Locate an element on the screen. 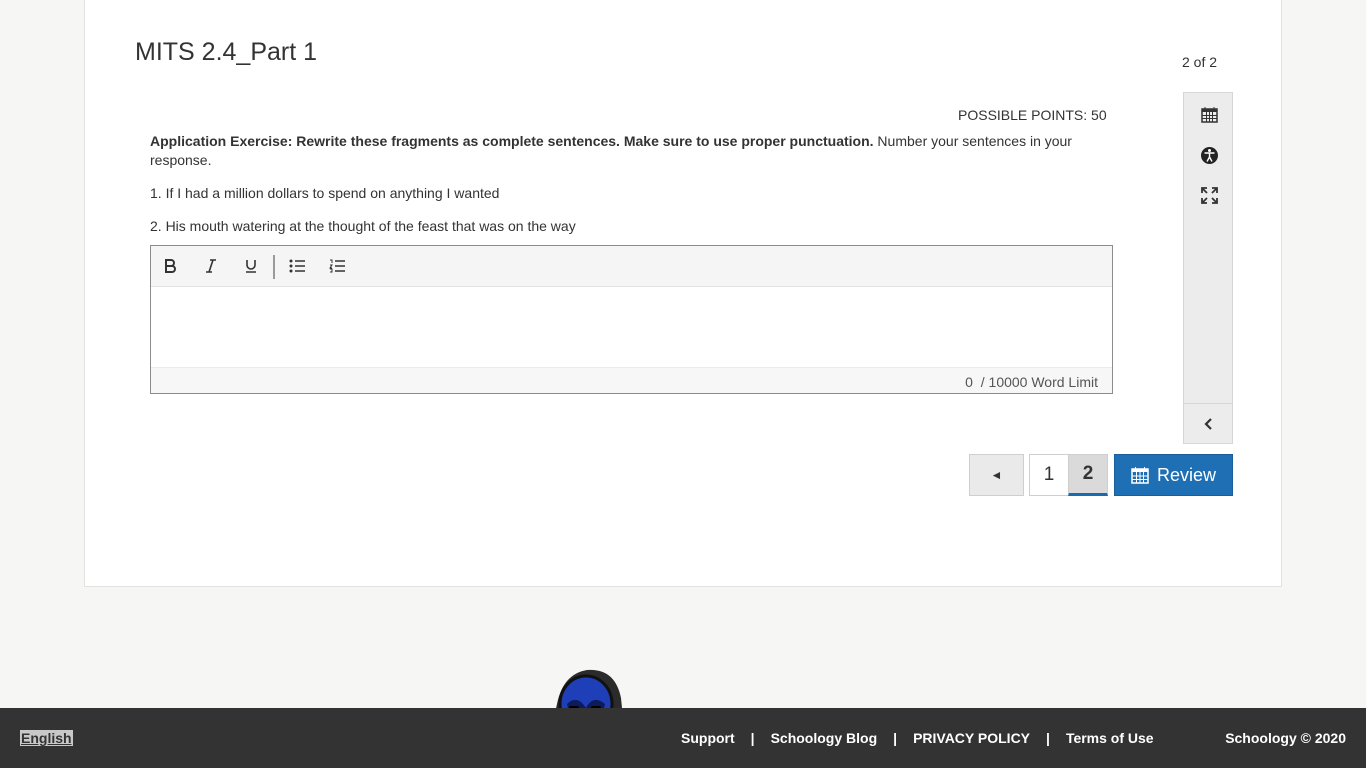  underline-button is located at coordinates (251, 266).